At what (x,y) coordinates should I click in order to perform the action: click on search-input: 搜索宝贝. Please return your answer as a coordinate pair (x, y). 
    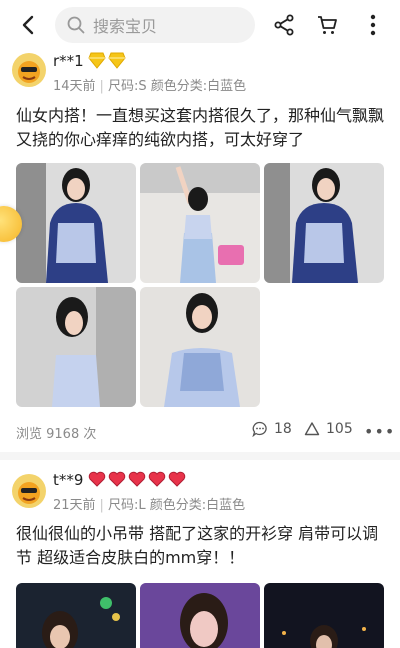
    Looking at the image, I should click on (155, 25).